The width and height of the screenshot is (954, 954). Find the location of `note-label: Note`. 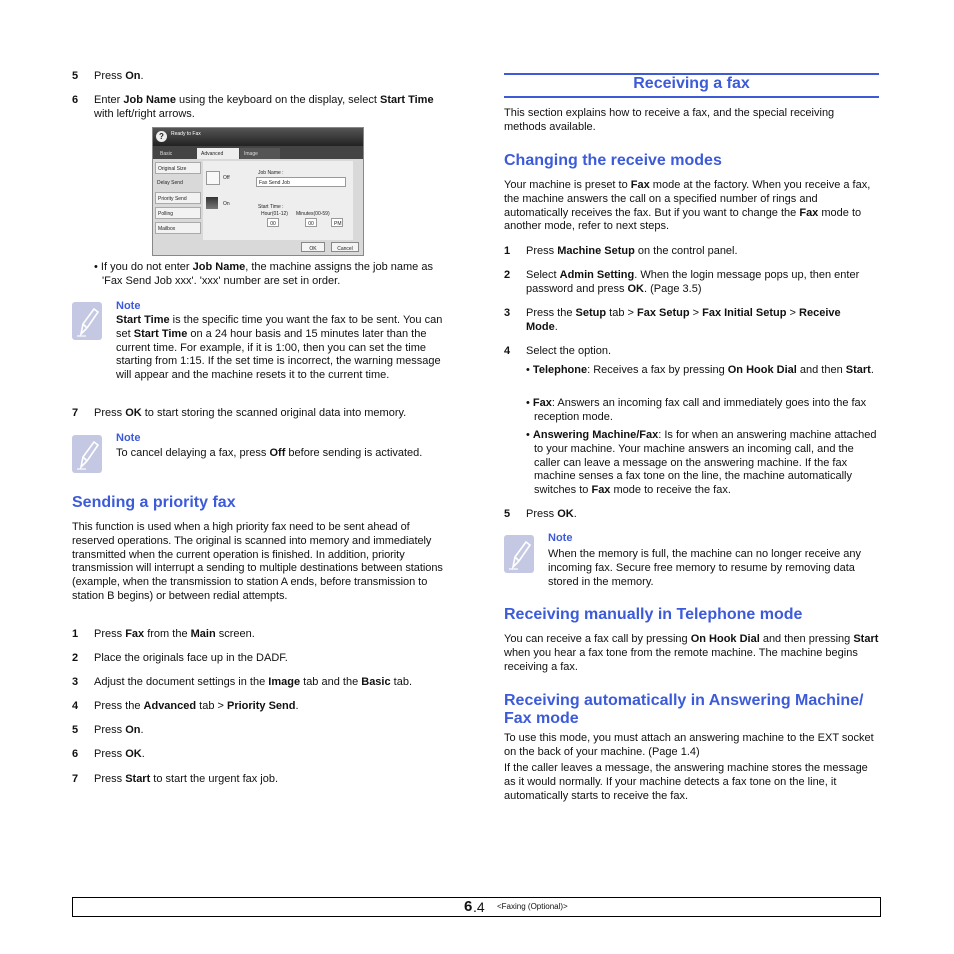

note-label: Note is located at coordinates (128, 438).